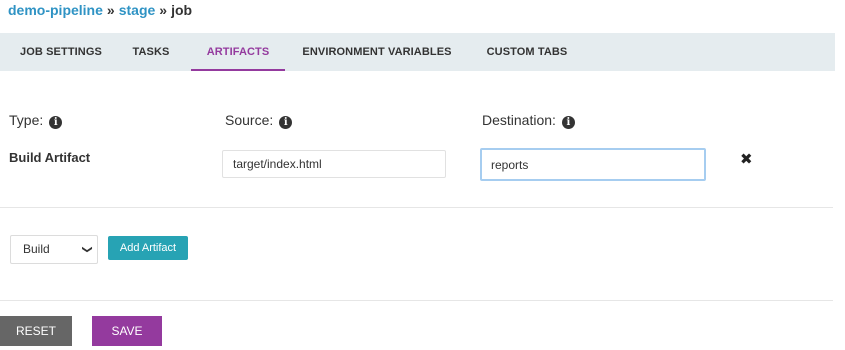  I want to click on source-label: Source:, so click(249, 120).